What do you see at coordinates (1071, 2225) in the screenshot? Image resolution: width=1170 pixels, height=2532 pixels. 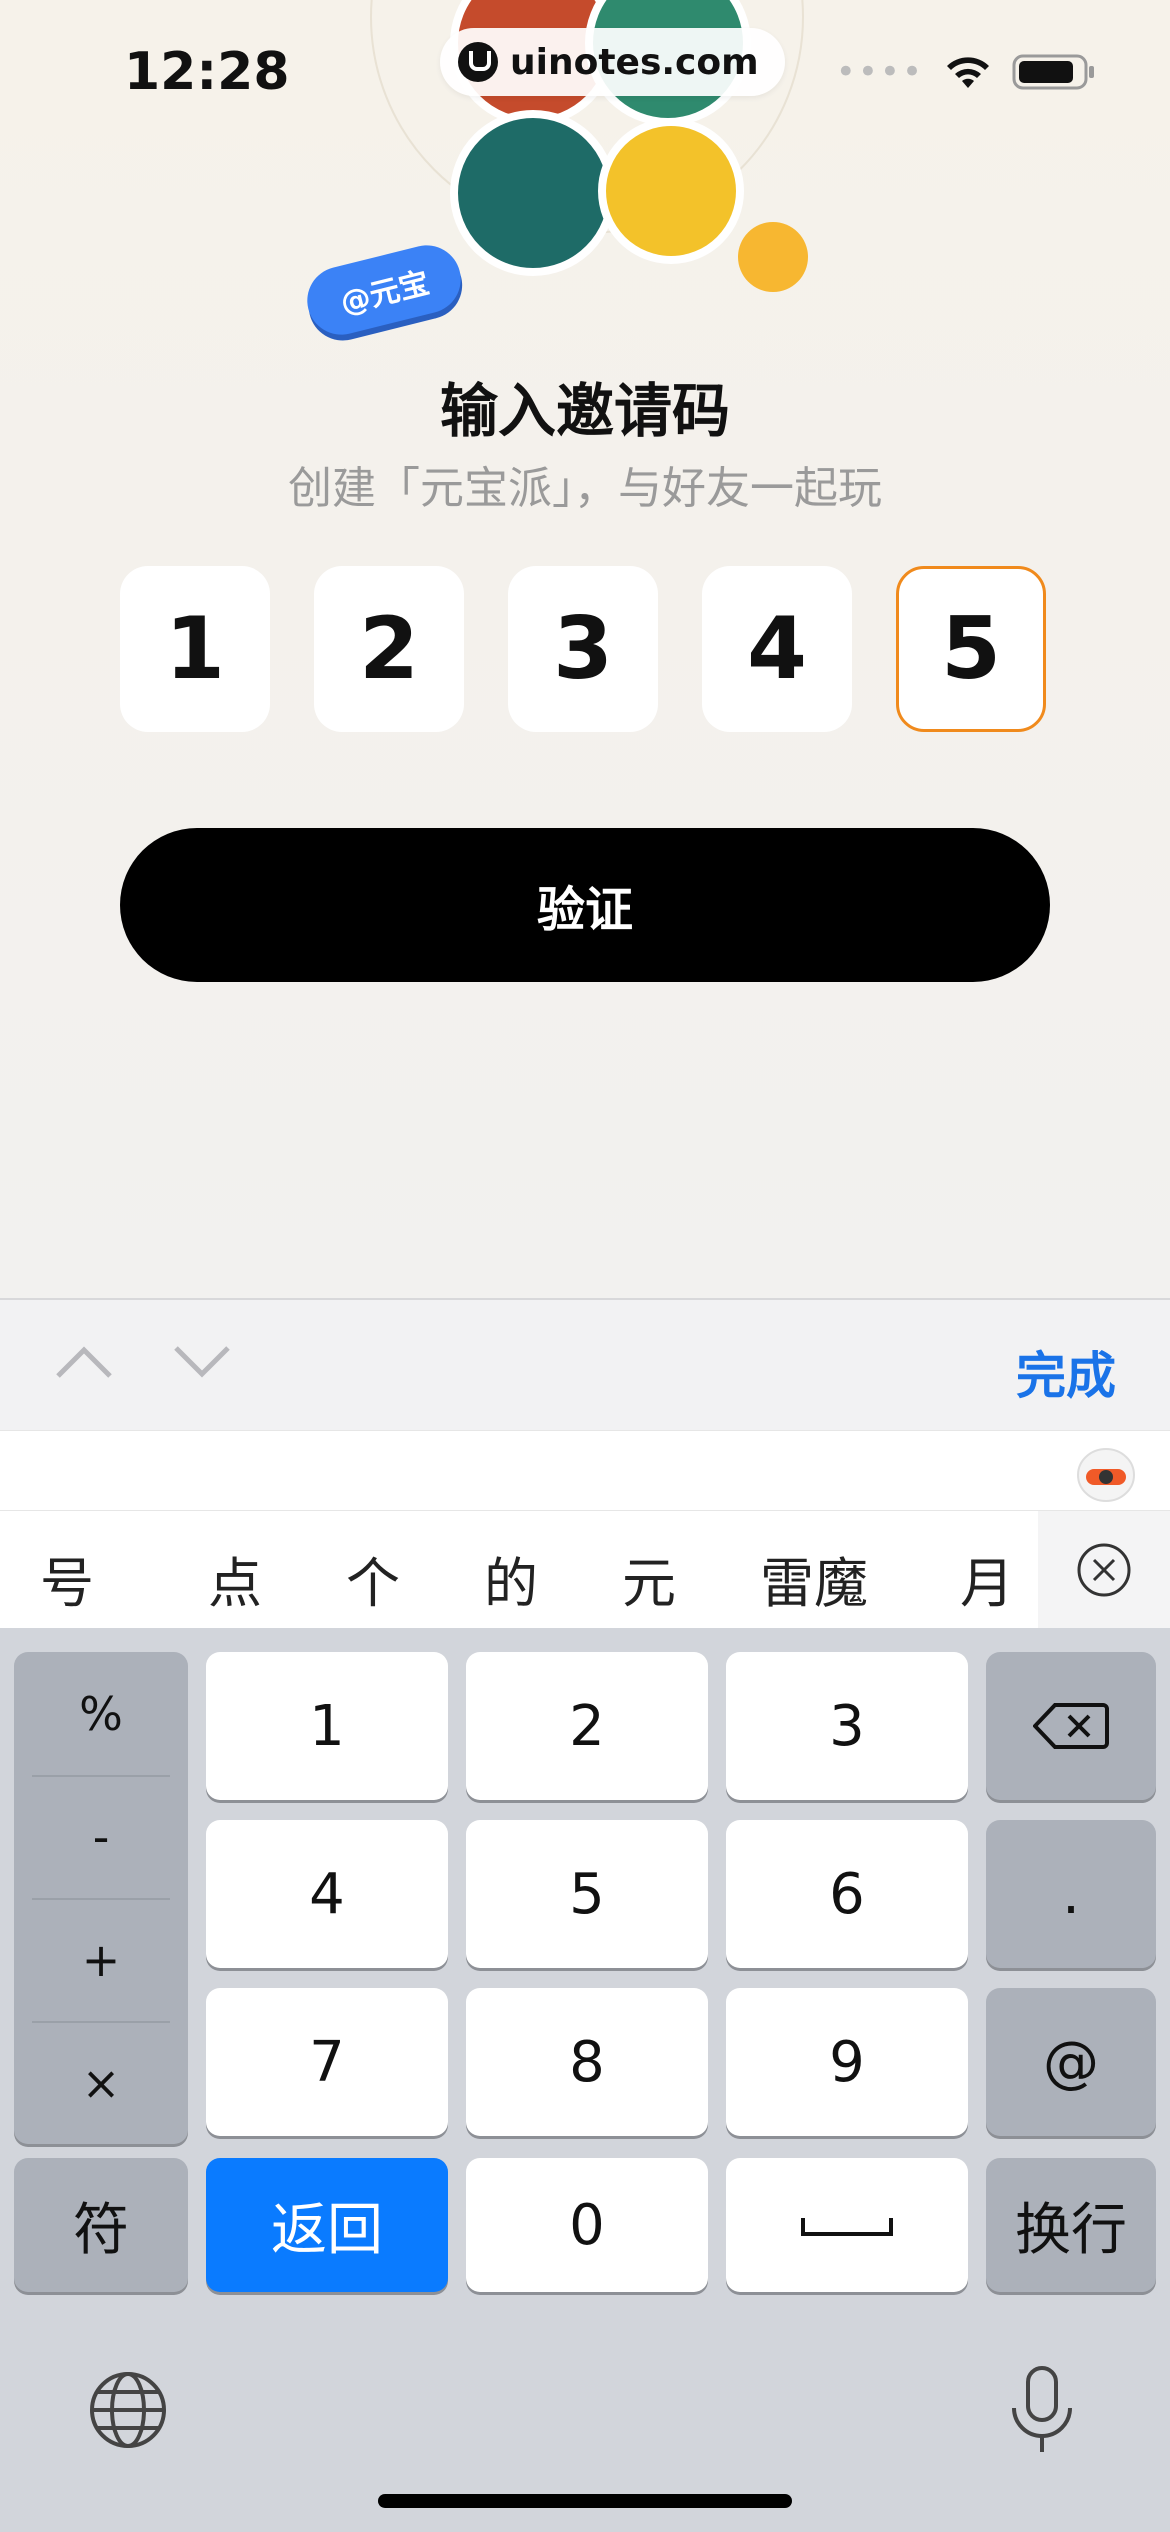 I see `newline-key: 换行` at bounding box center [1071, 2225].